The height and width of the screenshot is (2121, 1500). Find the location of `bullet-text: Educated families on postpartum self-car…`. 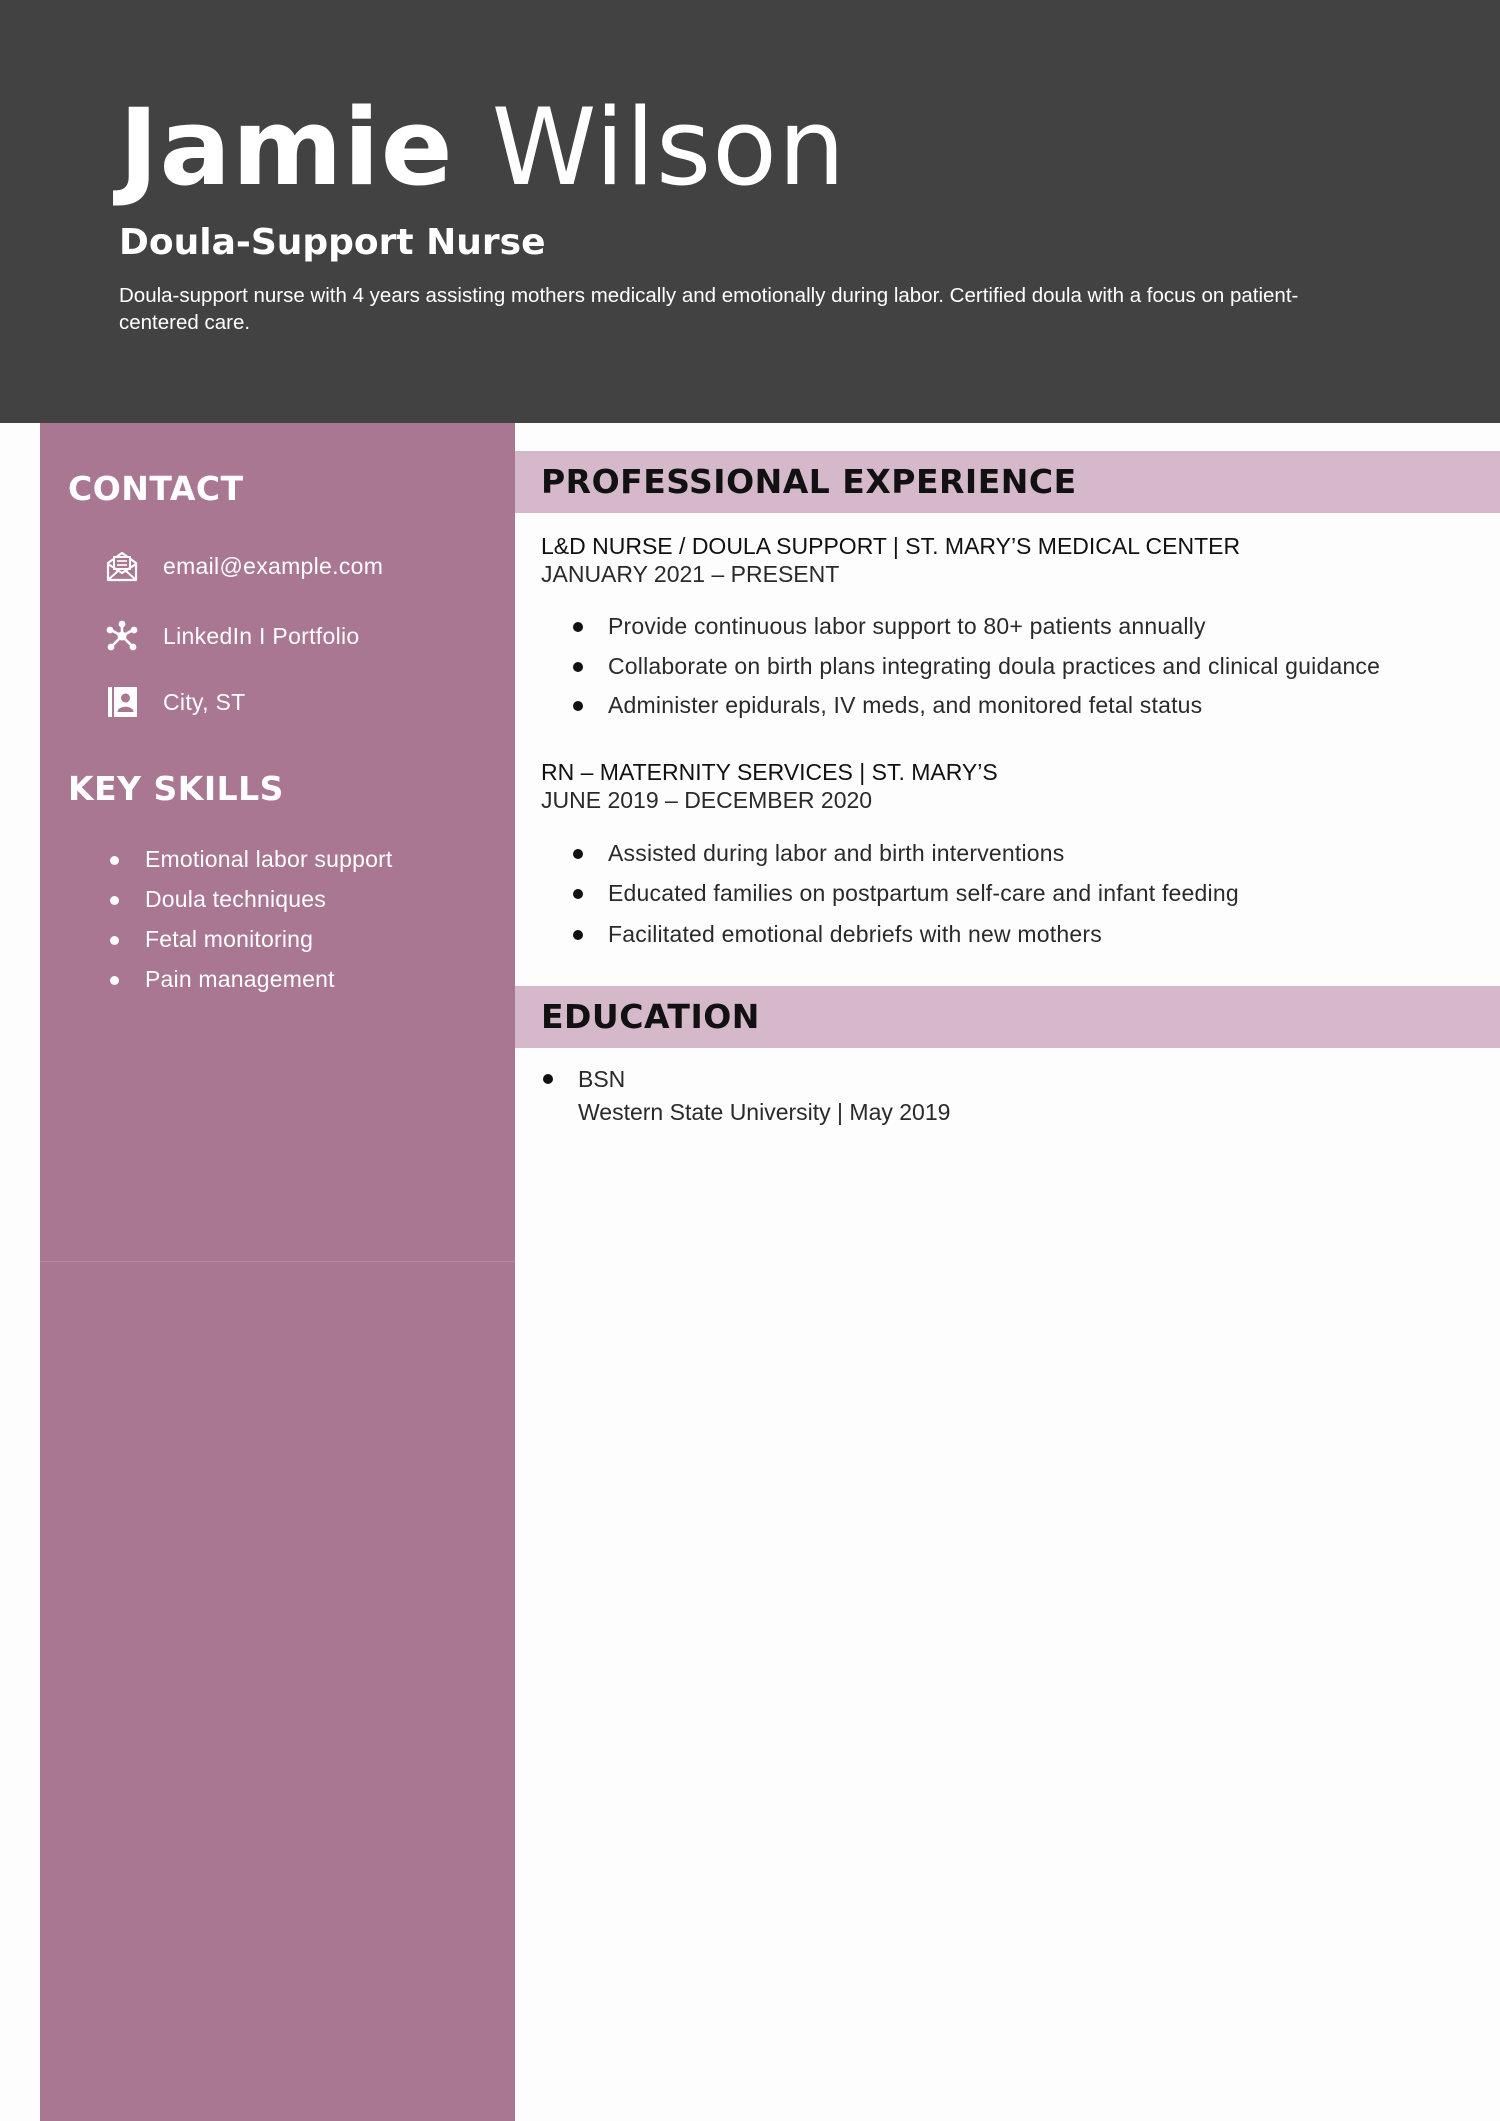

bullet-text: Educated families on postpartum self-car… is located at coordinates (923, 893).